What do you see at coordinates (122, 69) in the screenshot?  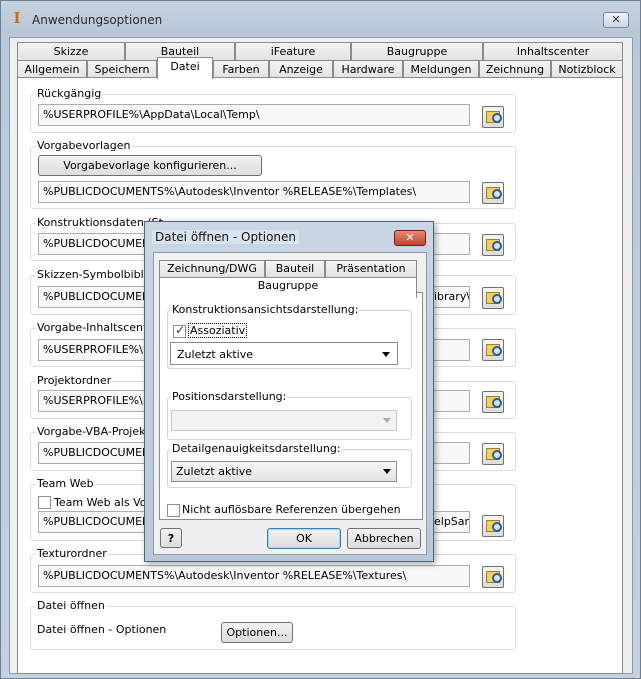 I see `tab-speichern: Speichern` at bounding box center [122, 69].